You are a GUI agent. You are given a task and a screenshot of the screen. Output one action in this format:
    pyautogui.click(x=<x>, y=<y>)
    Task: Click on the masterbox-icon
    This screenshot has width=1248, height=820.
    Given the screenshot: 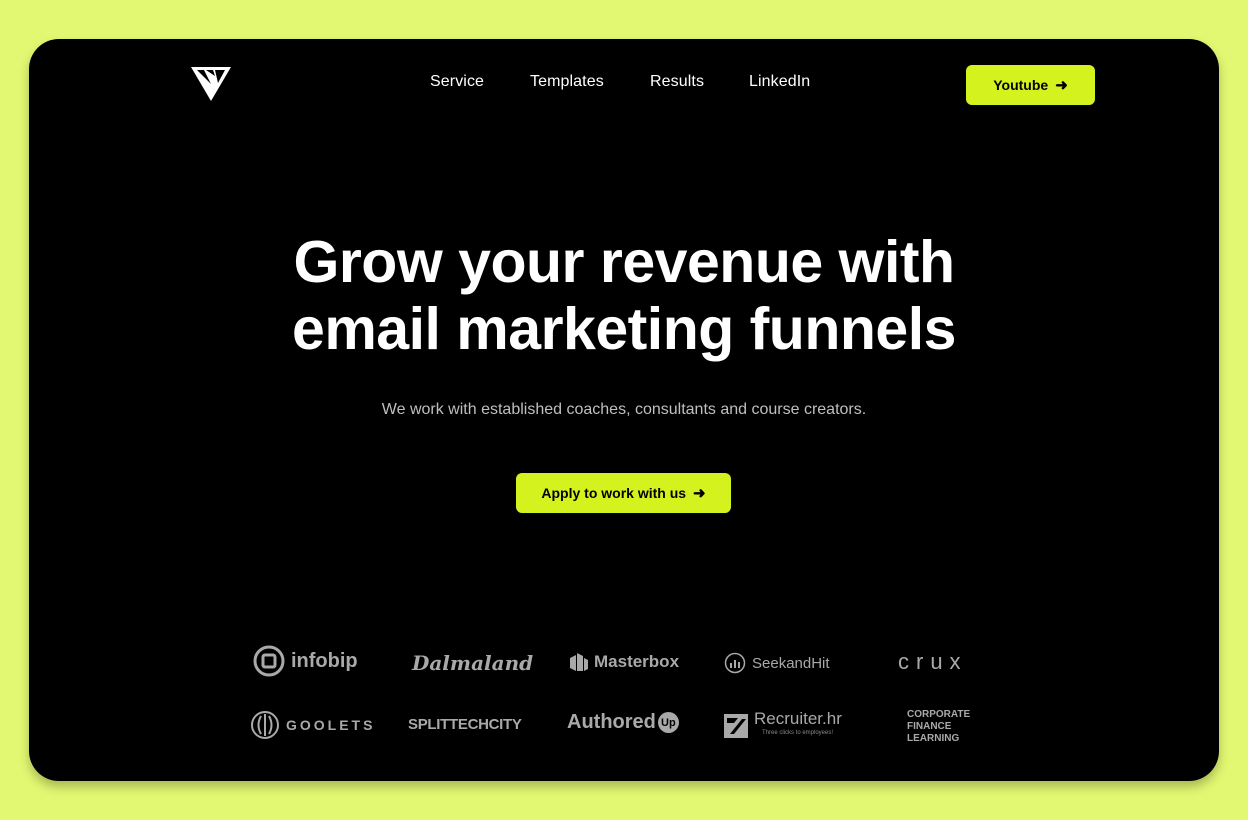 What is the action you would take?
    pyautogui.click(x=579, y=662)
    